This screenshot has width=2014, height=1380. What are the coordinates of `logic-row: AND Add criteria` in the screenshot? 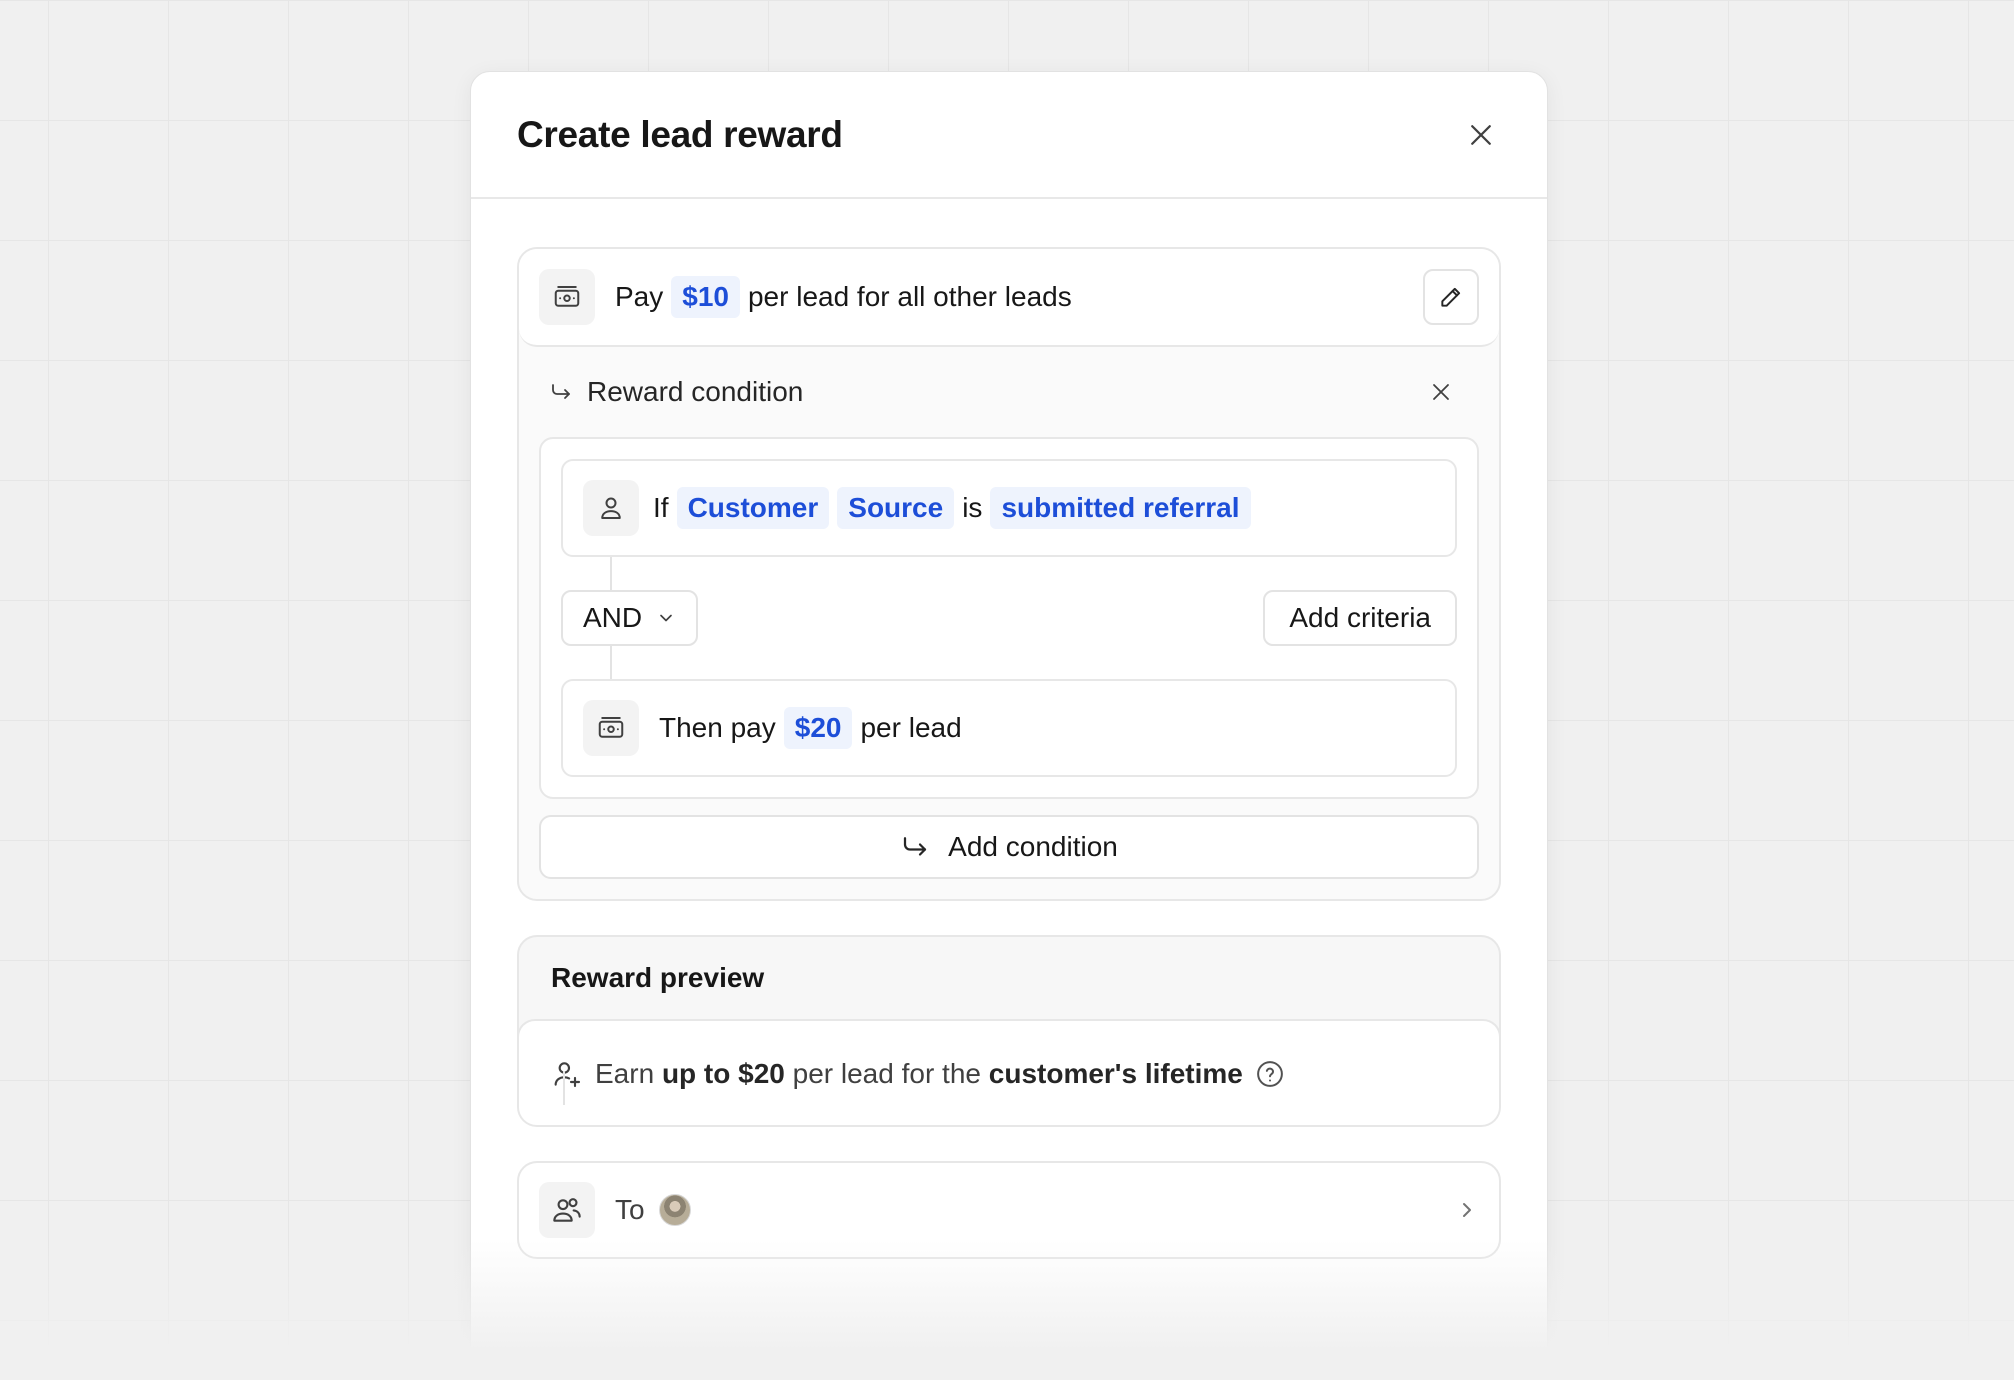 It's located at (1009, 618).